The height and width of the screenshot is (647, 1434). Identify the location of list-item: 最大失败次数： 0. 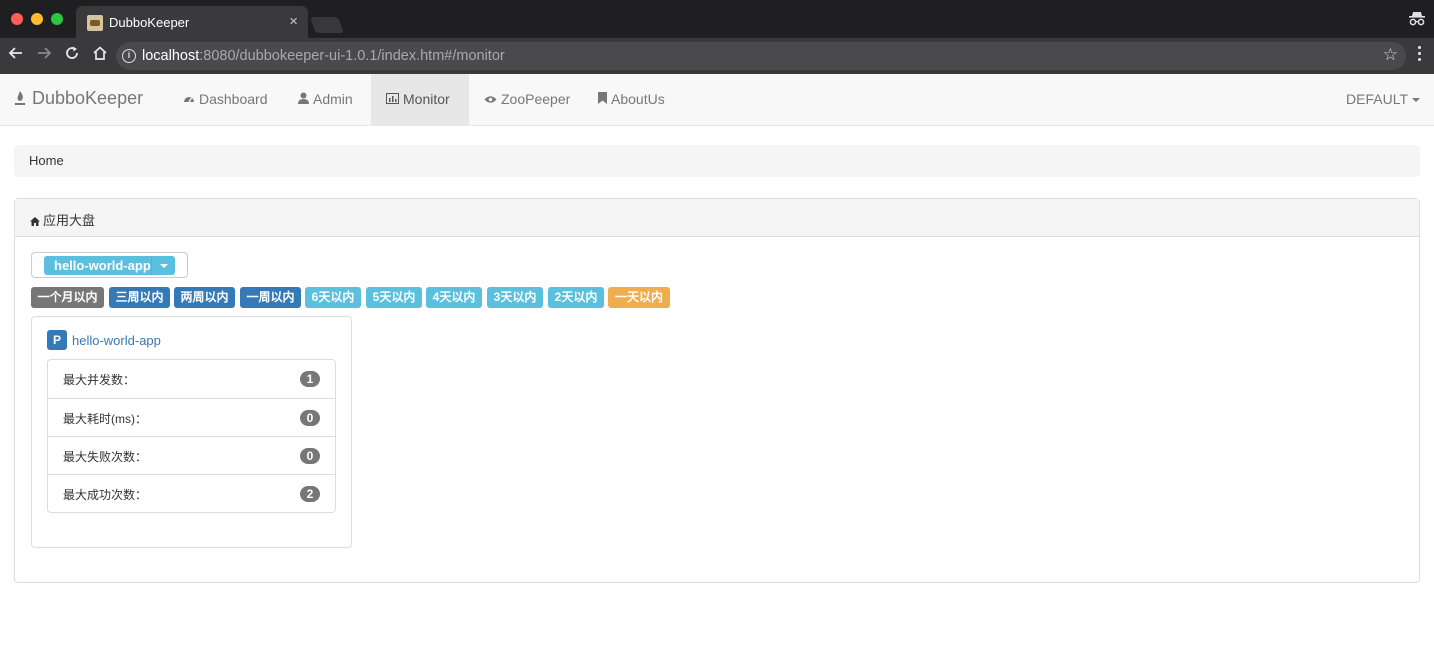
(191, 455).